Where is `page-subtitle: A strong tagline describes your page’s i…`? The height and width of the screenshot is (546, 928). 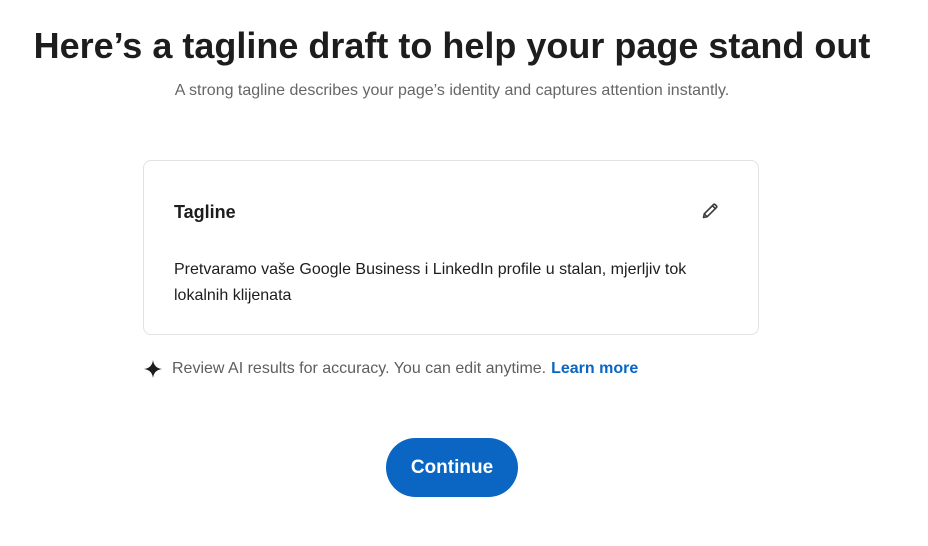 page-subtitle: A strong tagline describes your page’s i… is located at coordinates (452, 90).